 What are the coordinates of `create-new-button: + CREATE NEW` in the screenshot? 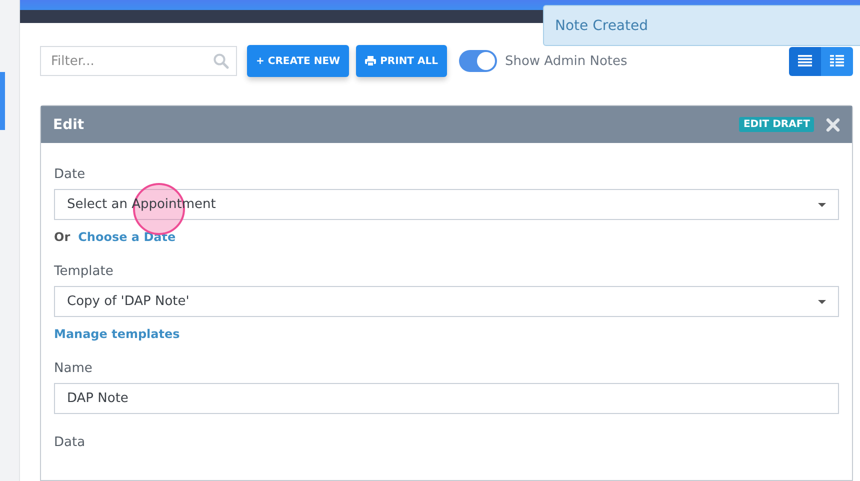 It's located at (298, 61).